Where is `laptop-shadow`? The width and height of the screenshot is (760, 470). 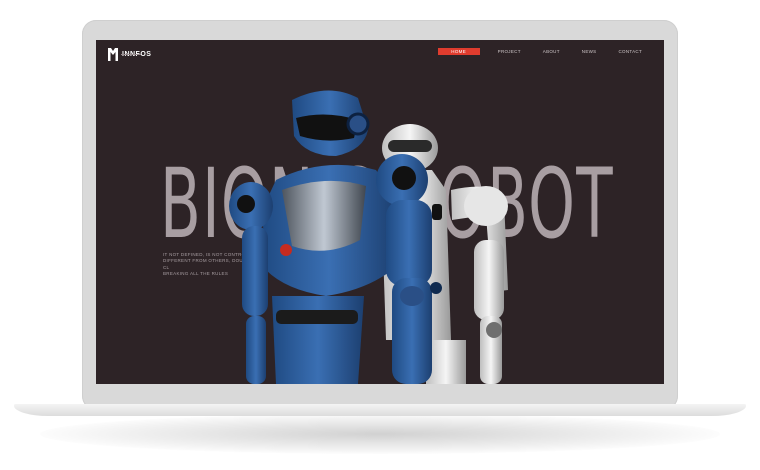 laptop-shadow is located at coordinates (380, 434).